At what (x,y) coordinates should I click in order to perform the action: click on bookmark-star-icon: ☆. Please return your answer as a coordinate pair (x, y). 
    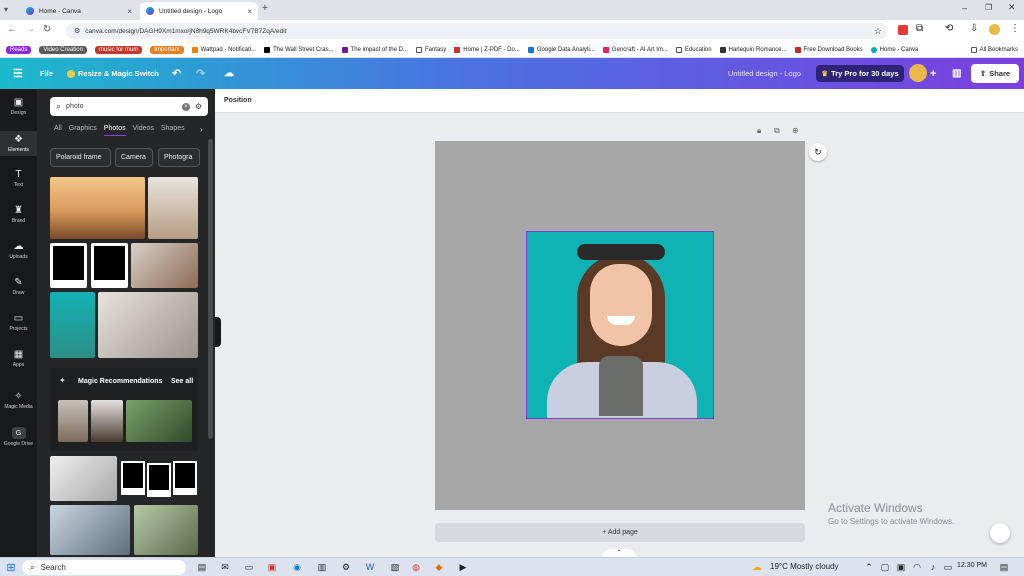
    Looking at the image, I should click on (878, 31).